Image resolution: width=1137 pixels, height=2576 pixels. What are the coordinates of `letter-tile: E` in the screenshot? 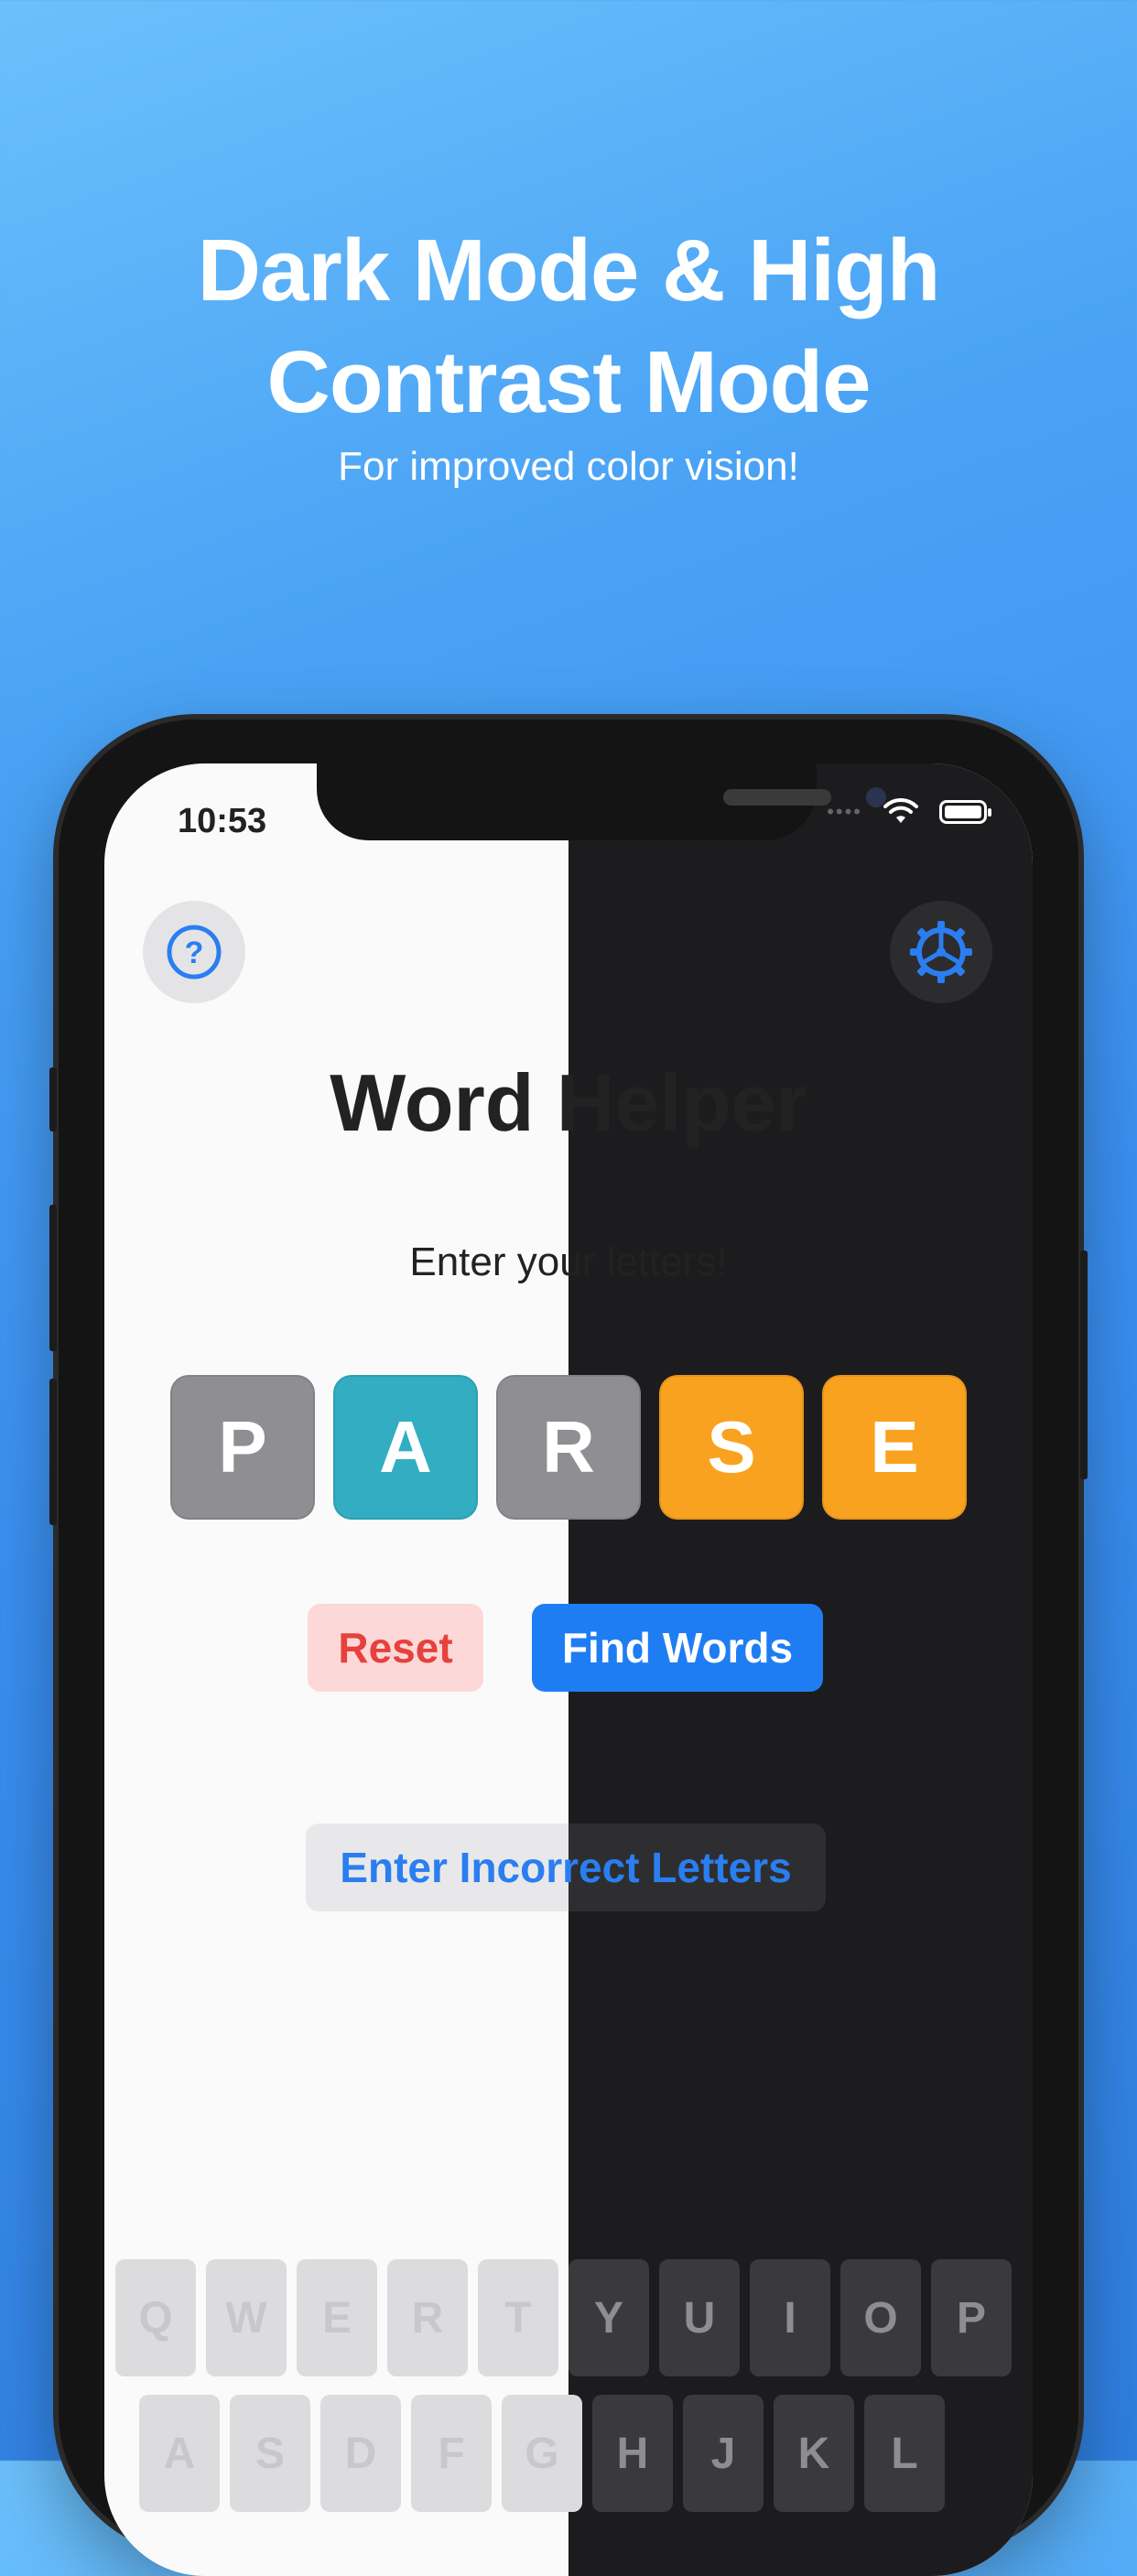 It's located at (895, 1448).